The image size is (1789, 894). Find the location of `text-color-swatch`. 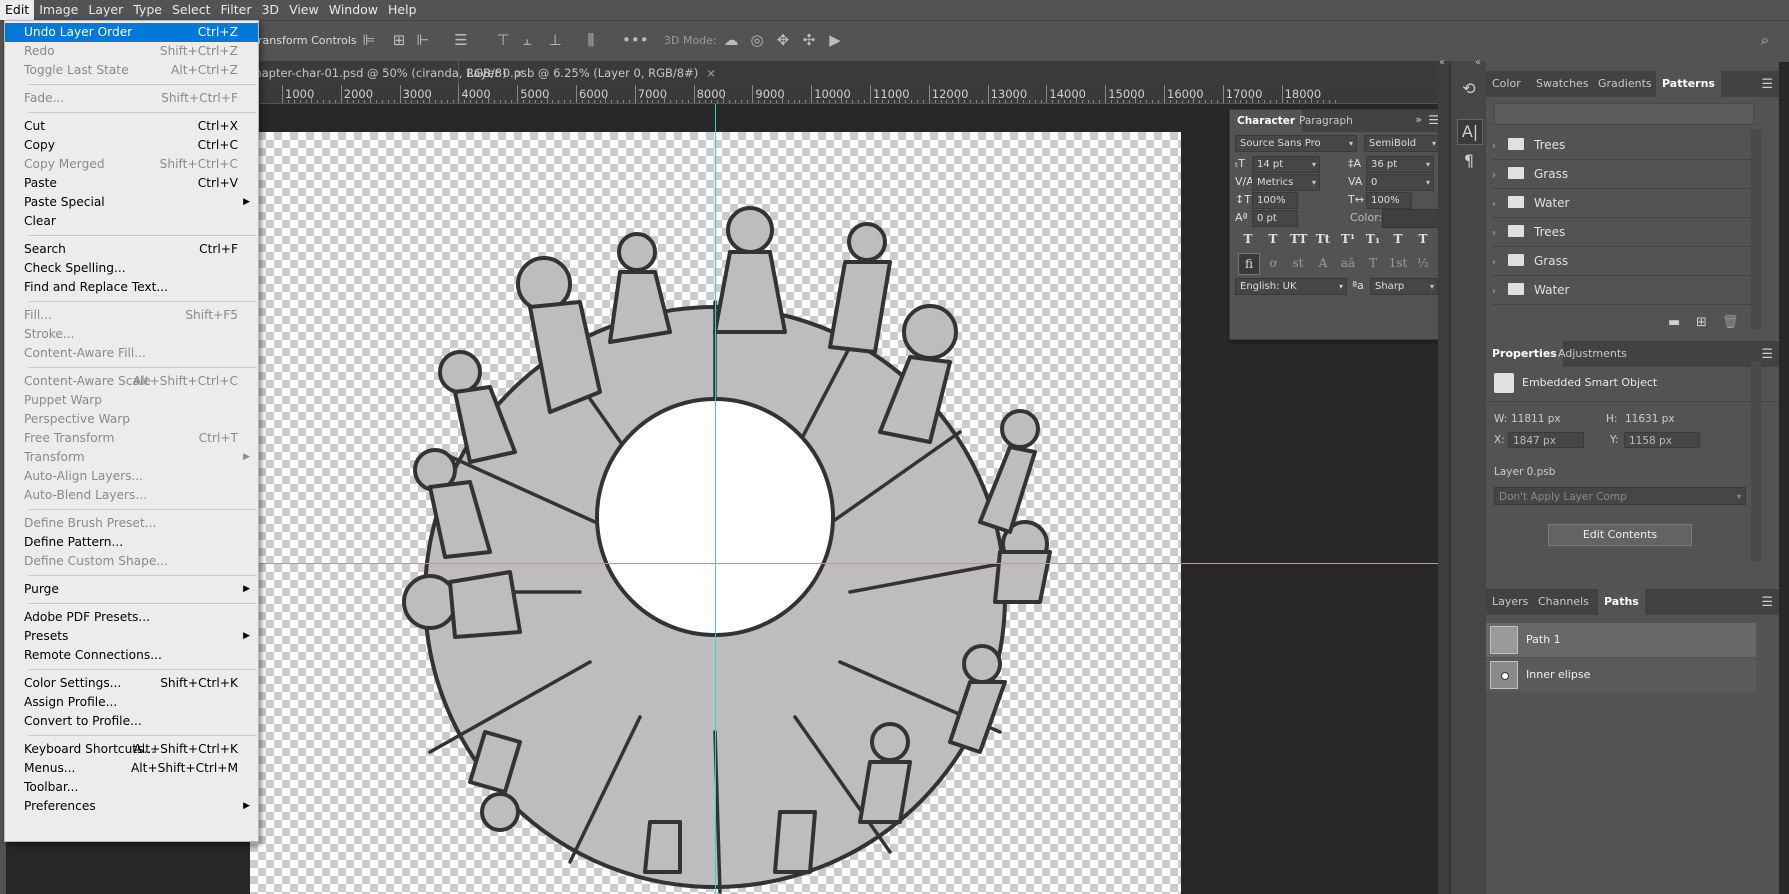

text-color-swatch is located at coordinates (1410, 218).